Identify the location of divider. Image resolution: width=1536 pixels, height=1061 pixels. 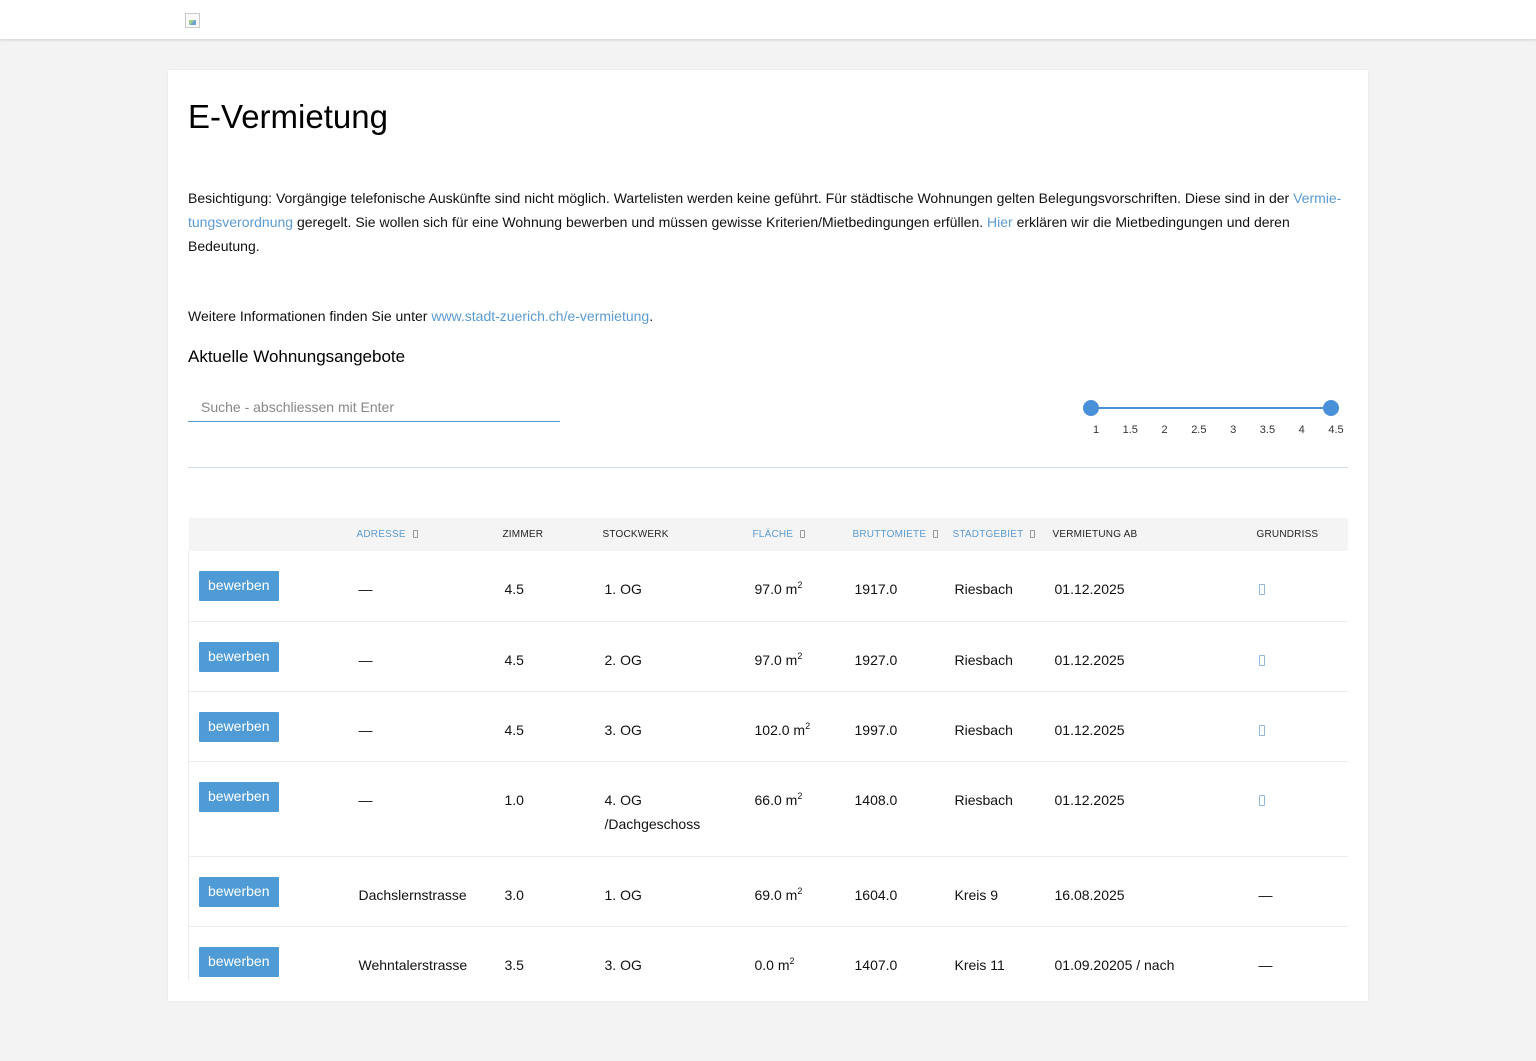
(768, 467).